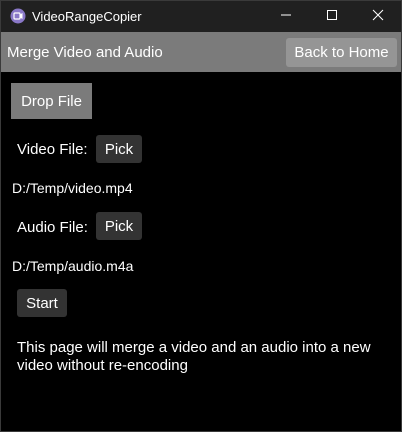 Image resolution: width=402 pixels, height=432 pixels. What do you see at coordinates (119, 149) in the screenshot?
I see `pick-video-button: Pick` at bounding box center [119, 149].